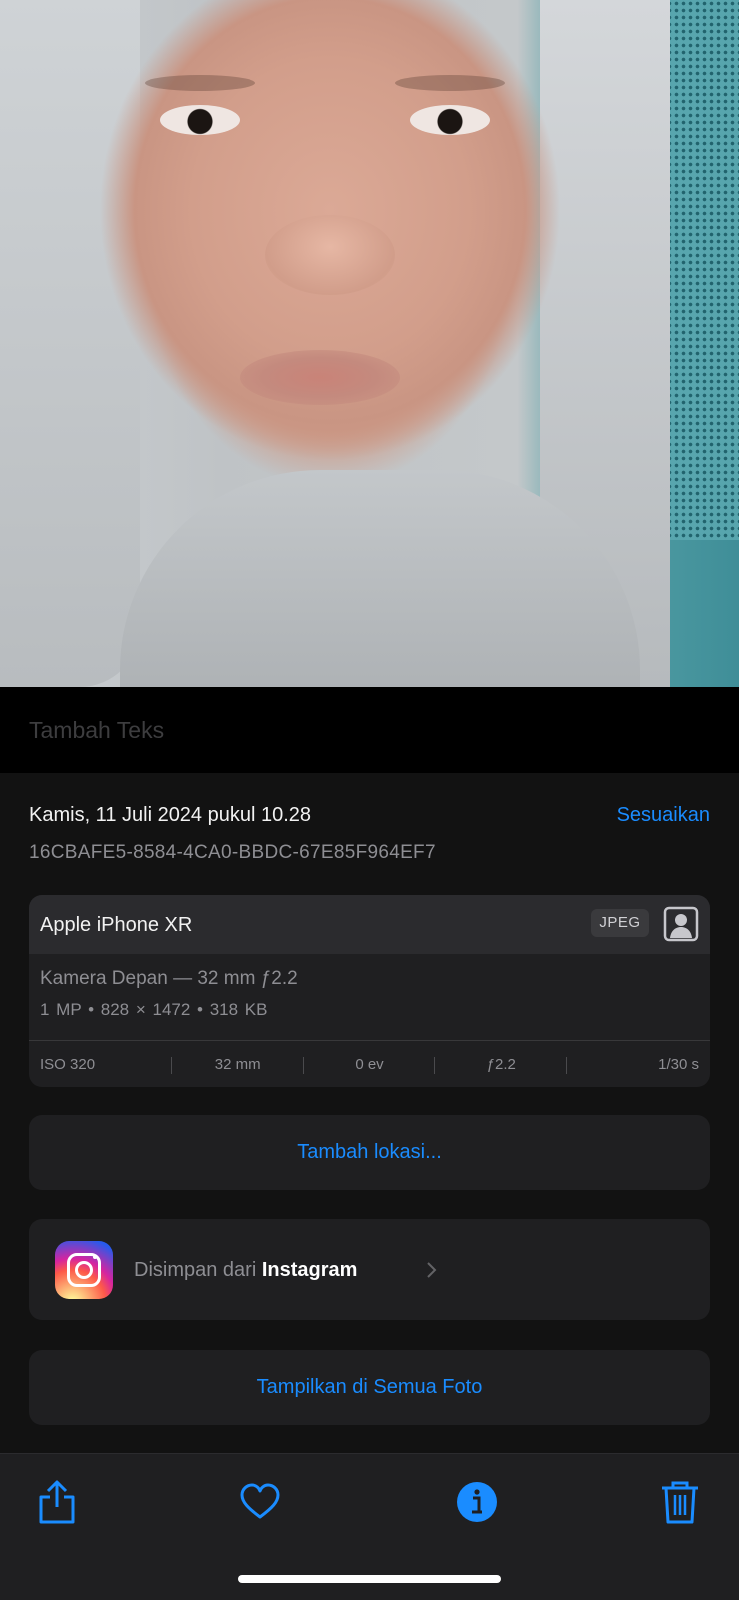 The width and height of the screenshot is (739, 1600). What do you see at coordinates (116, 925) in the screenshot?
I see `device-name: Apple iPhone XR` at bounding box center [116, 925].